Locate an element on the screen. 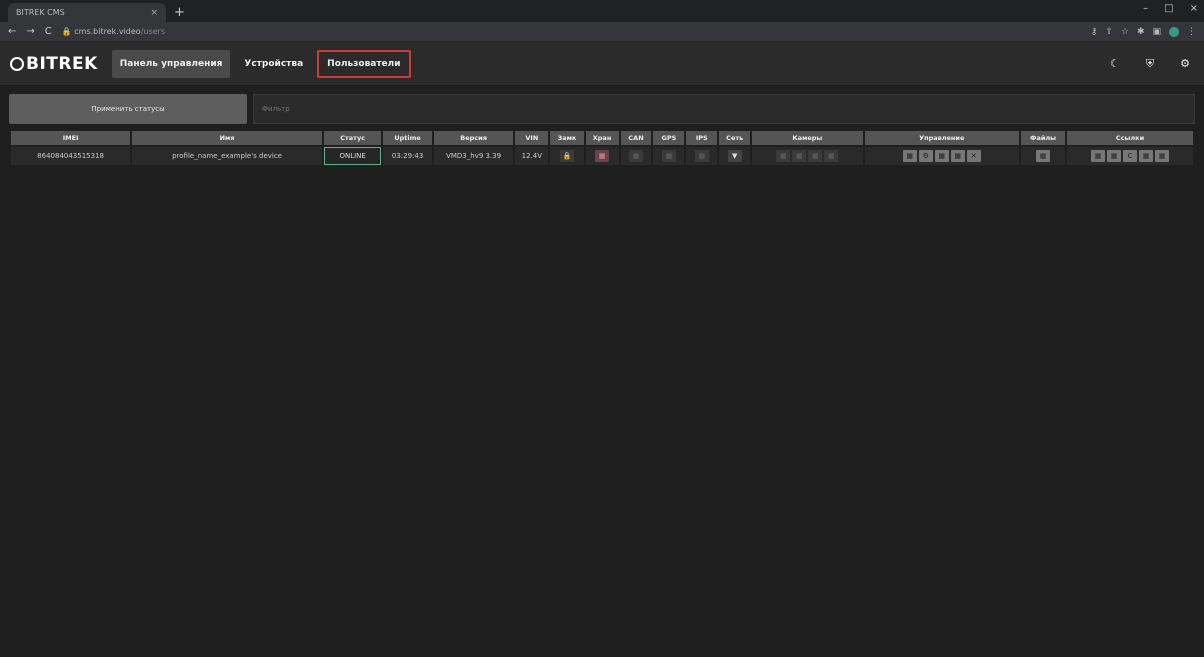 The width and height of the screenshot is (1204, 657). col-ips: IPS is located at coordinates (702, 138).